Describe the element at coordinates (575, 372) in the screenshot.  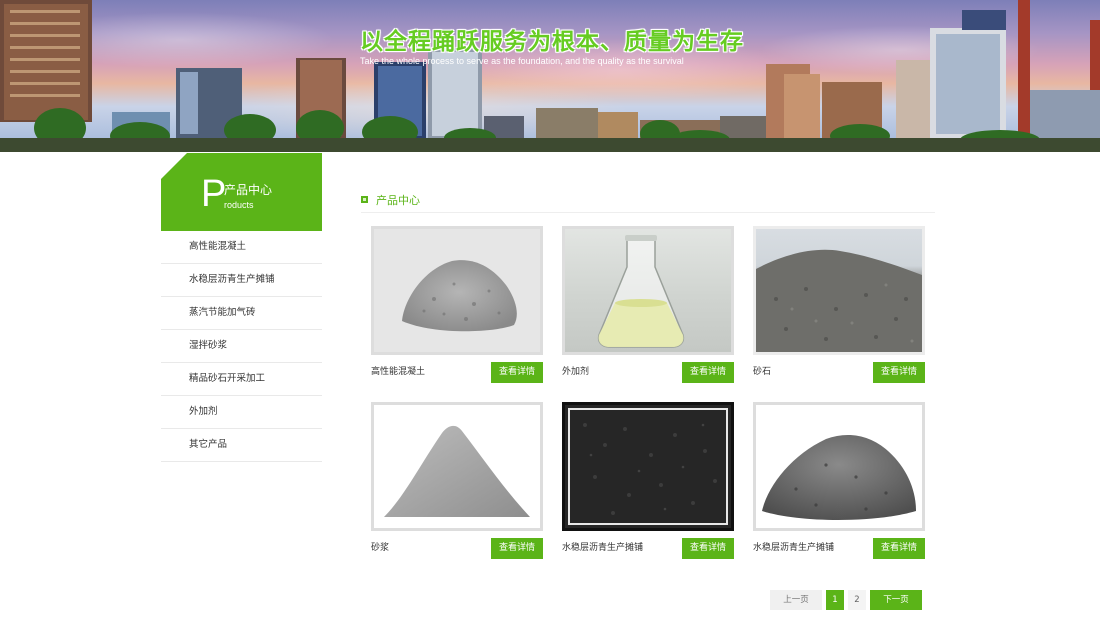
I see `product-name: 外加剂` at that location.